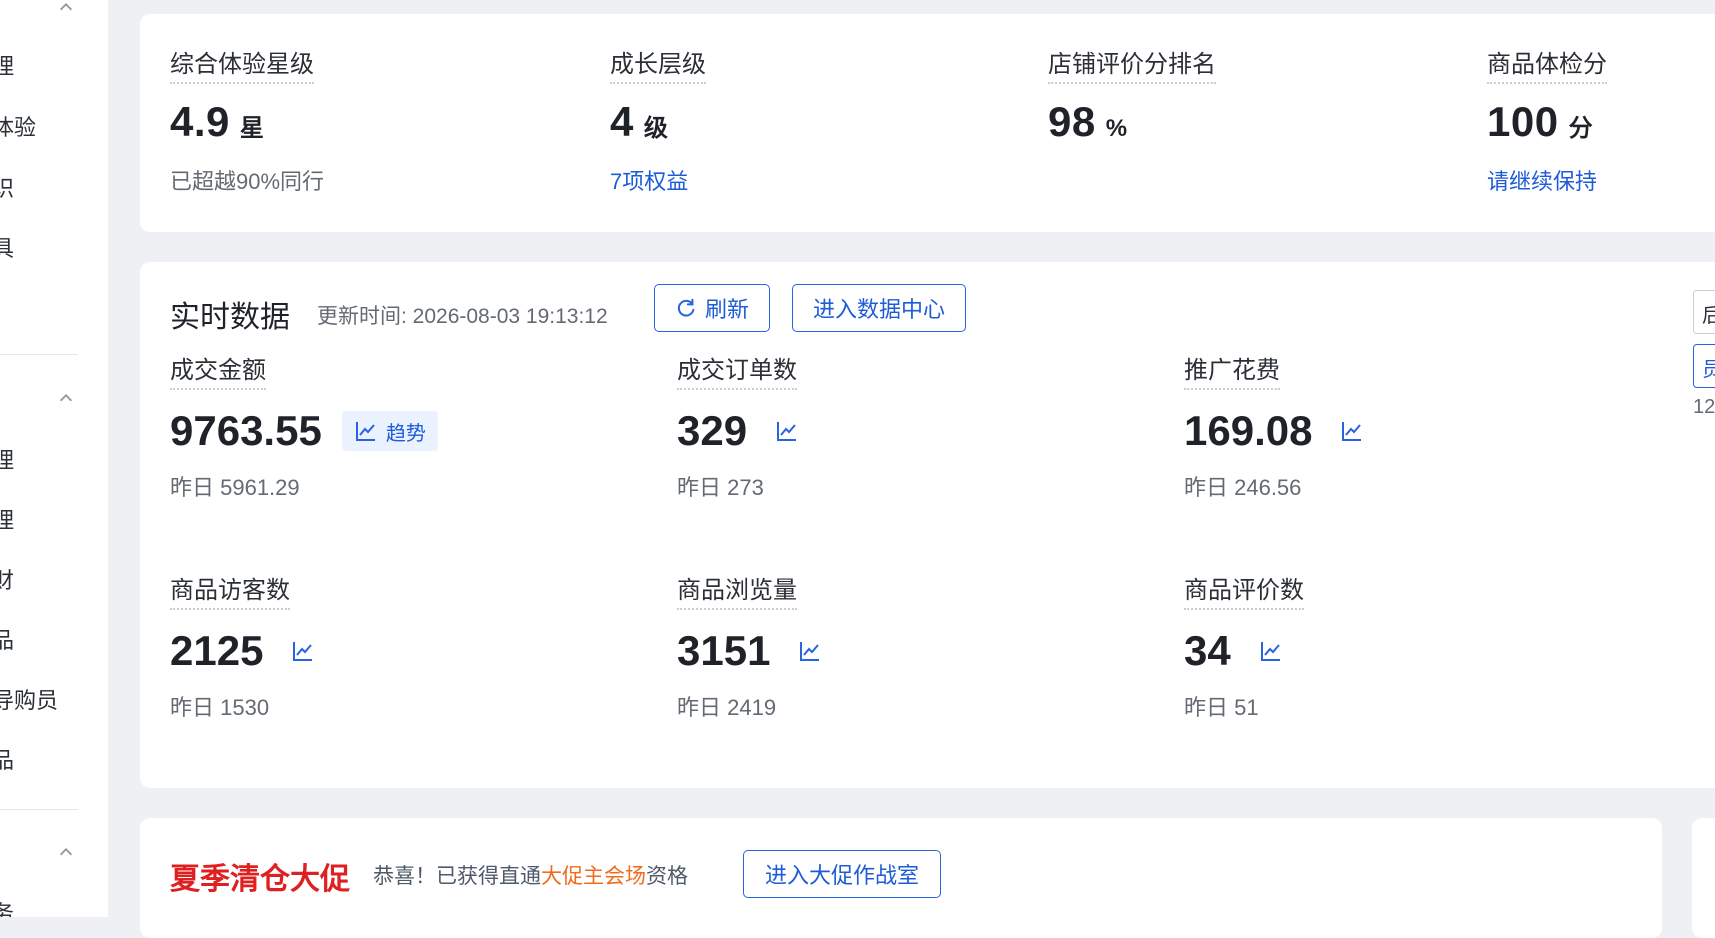 This screenshot has height=938, width=1715. Describe the element at coordinates (200, 121) in the screenshot. I see `metric-value: 4.9` at that location.